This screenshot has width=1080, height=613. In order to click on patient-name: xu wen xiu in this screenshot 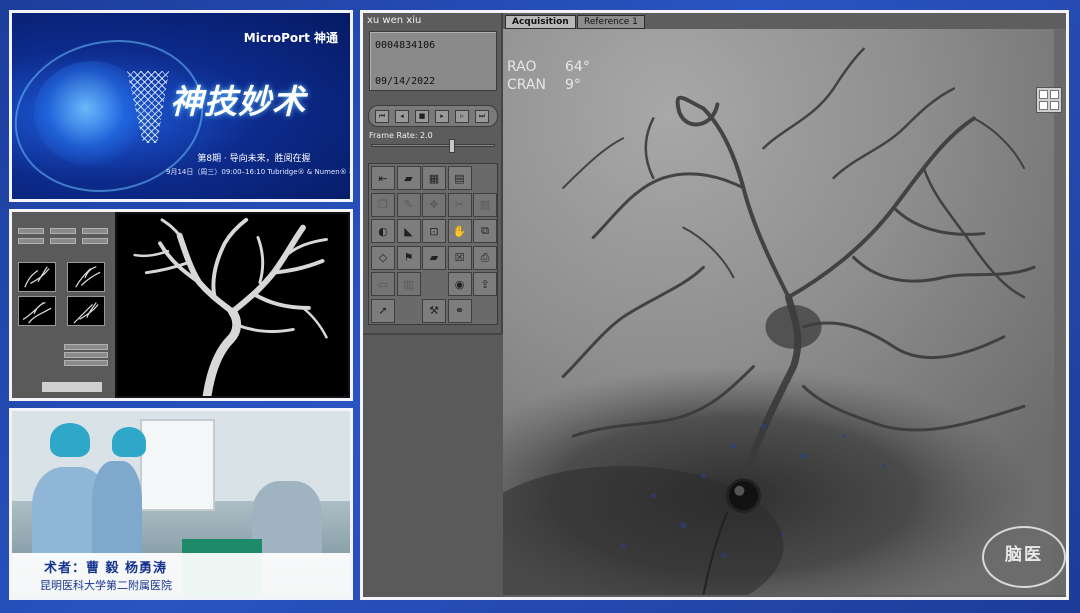, I will do `click(394, 20)`.